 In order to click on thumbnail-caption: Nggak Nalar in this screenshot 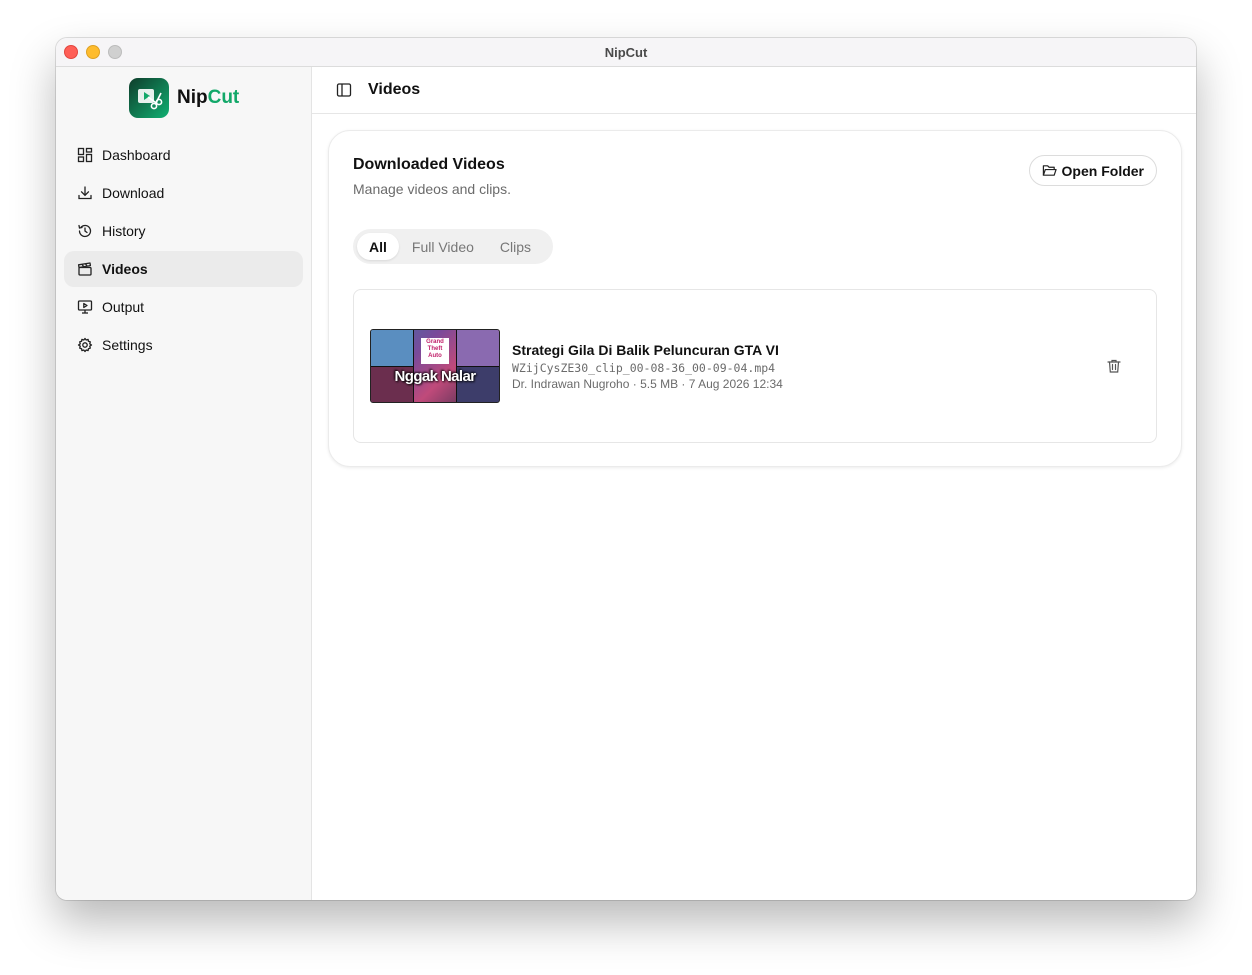, I will do `click(435, 376)`.